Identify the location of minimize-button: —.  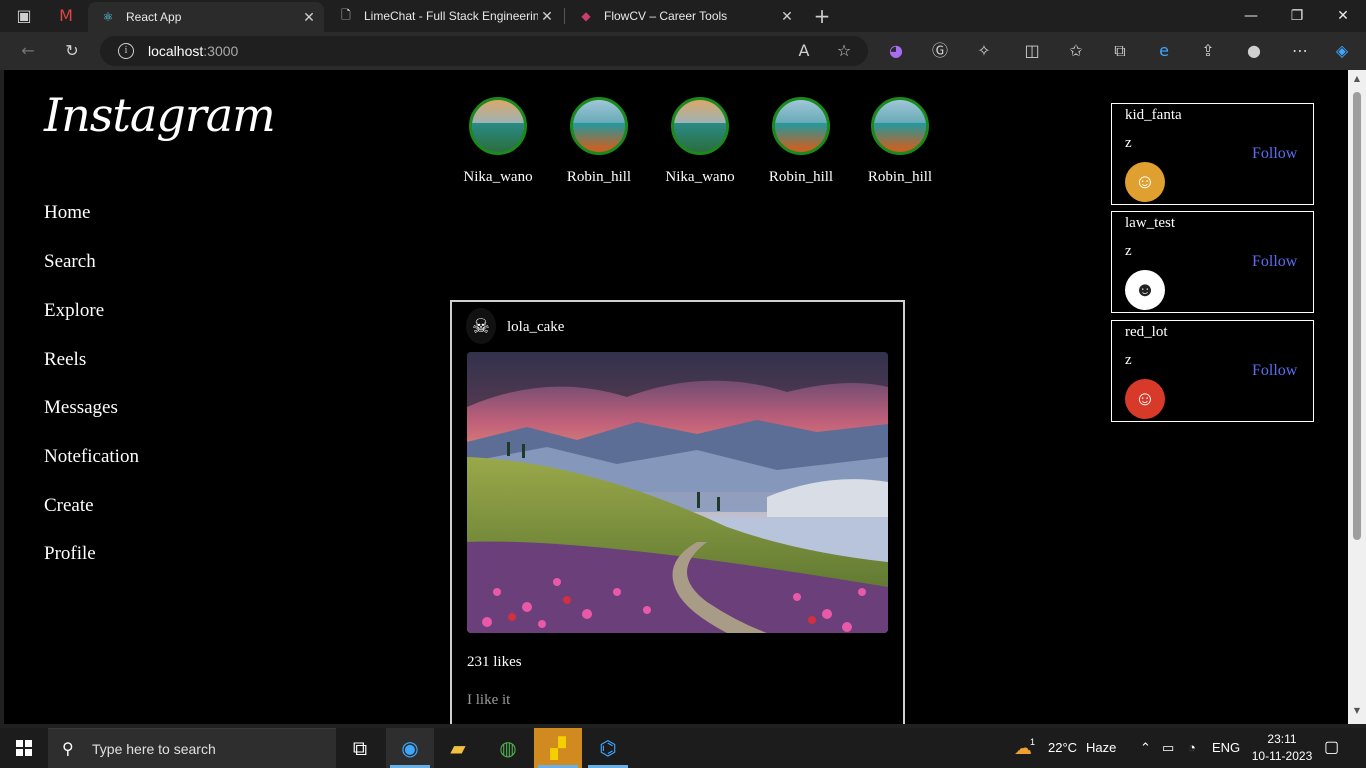
(1251, 16).